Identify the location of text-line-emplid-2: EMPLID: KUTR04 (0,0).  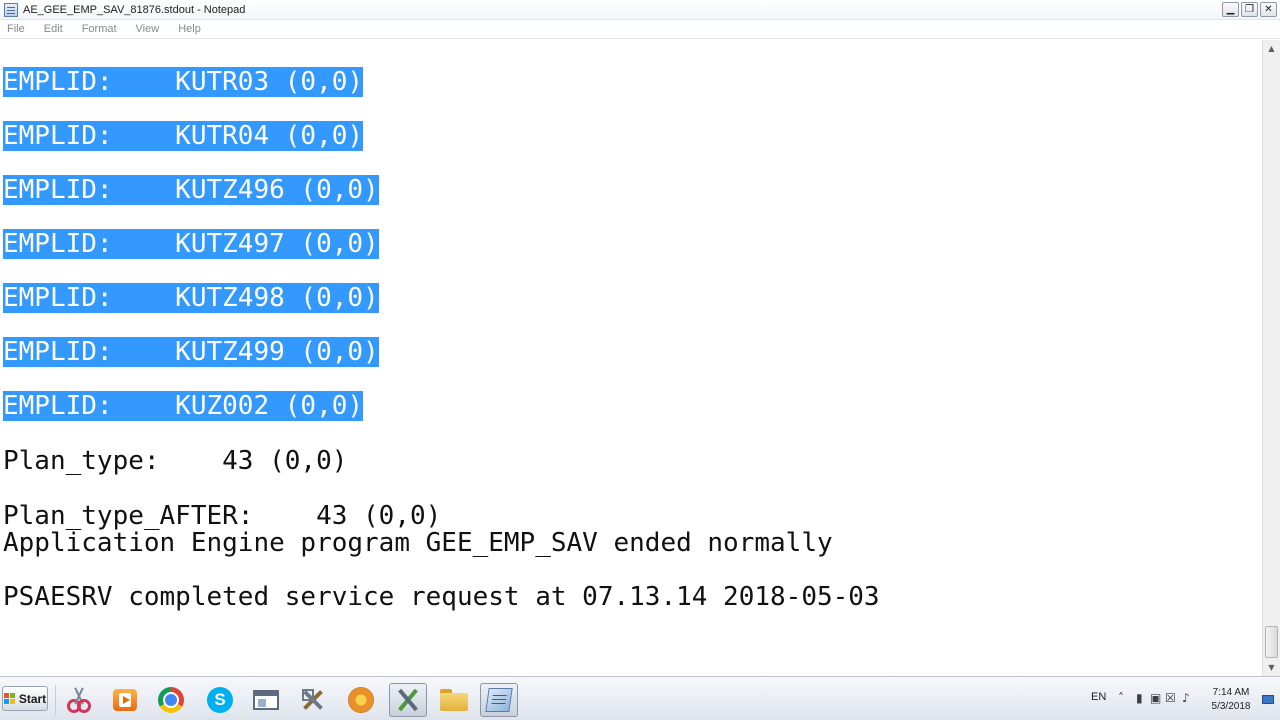
(183, 136).